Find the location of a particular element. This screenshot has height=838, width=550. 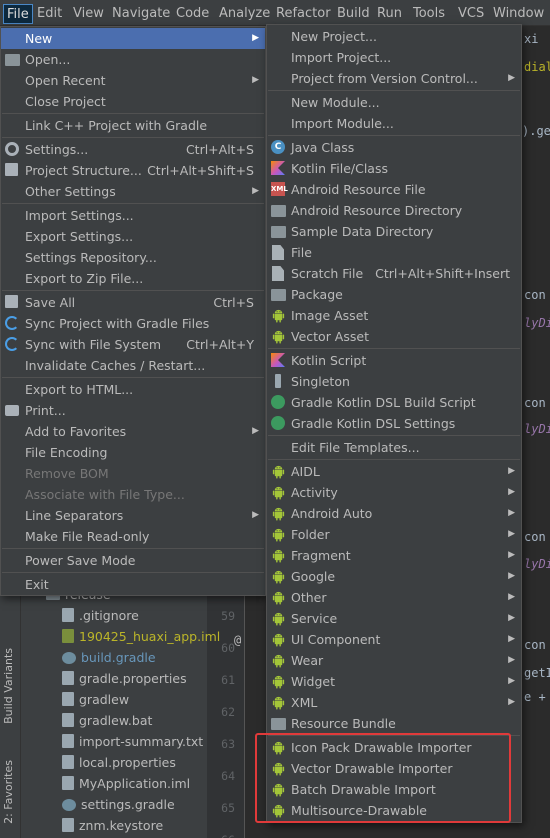

new-menu-item-activity: Activity ▶ is located at coordinates (394, 492).